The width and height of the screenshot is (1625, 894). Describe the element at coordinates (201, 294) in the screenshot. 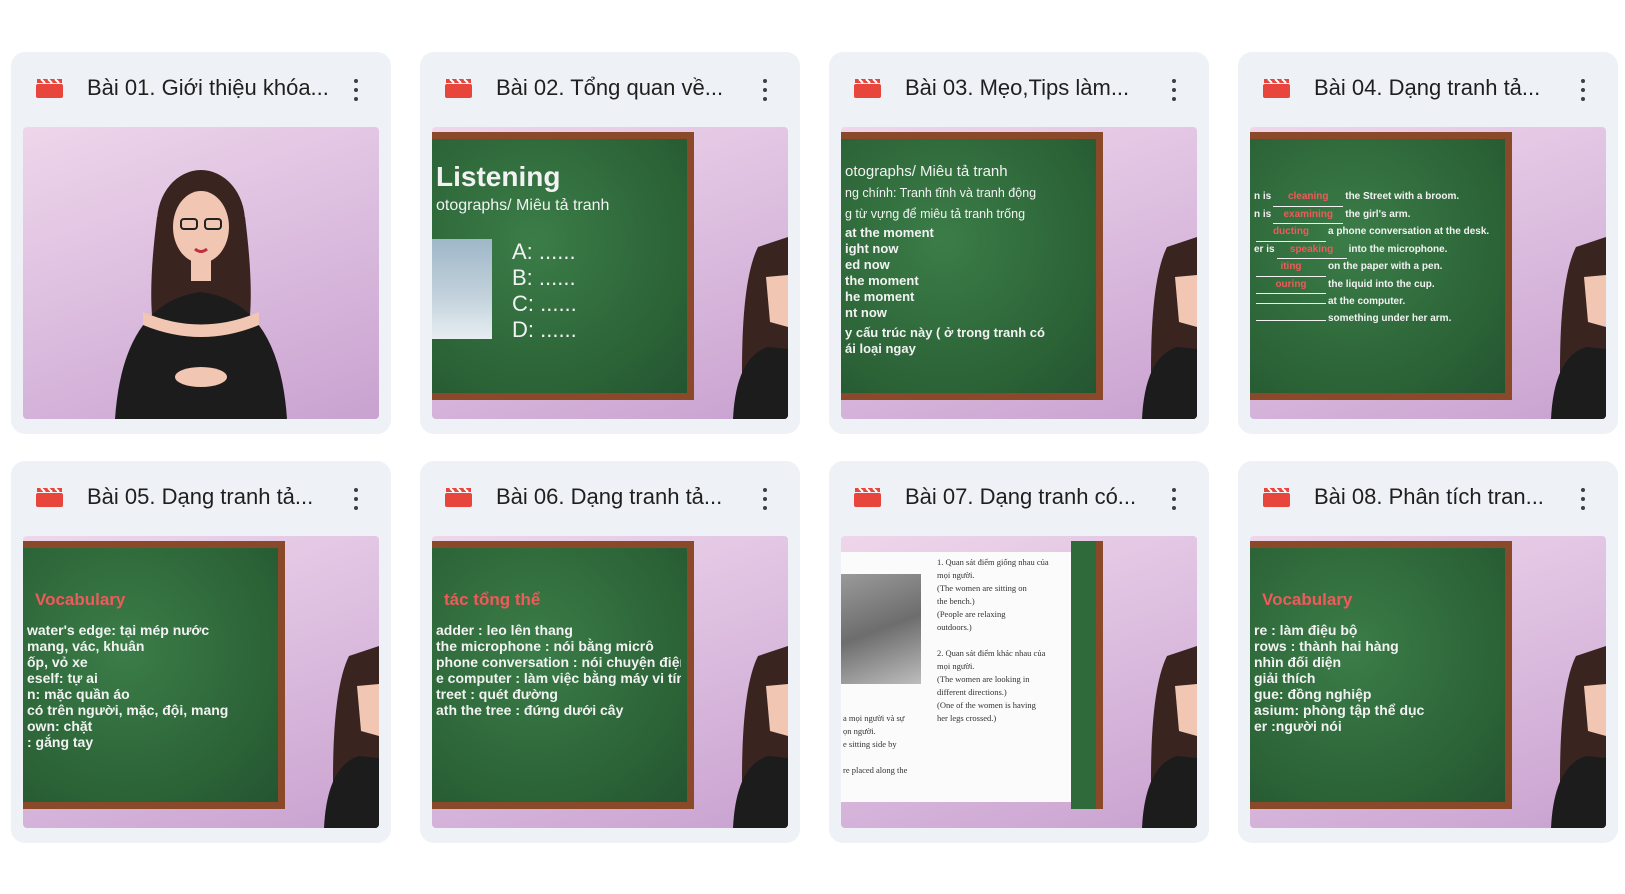

I see `teacher-figure` at that location.